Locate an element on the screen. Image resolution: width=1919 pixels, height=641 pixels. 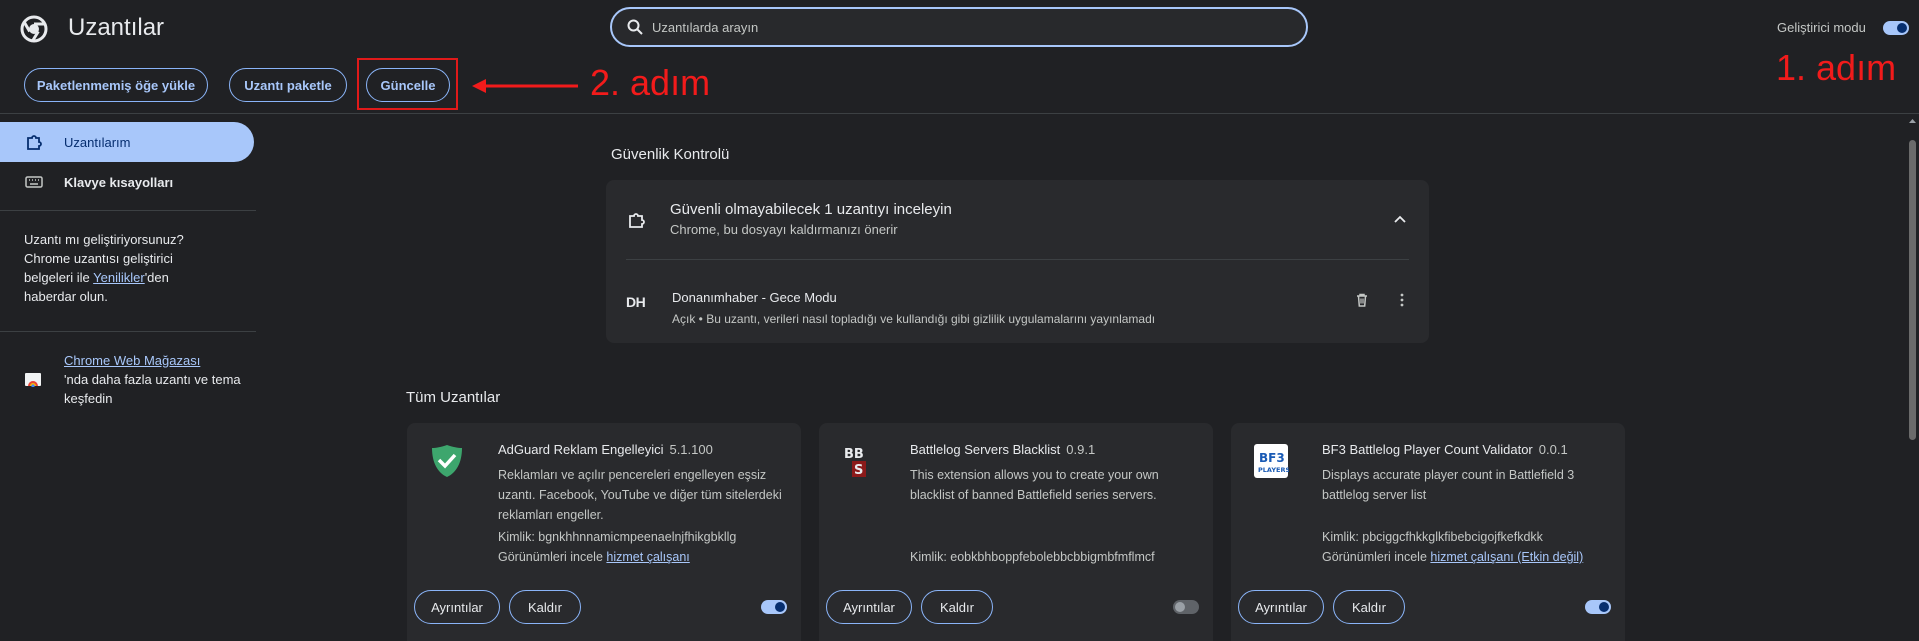
service-worker-link: hizmet çalışanı (Etkin değil) is located at coordinates (1506, 557).